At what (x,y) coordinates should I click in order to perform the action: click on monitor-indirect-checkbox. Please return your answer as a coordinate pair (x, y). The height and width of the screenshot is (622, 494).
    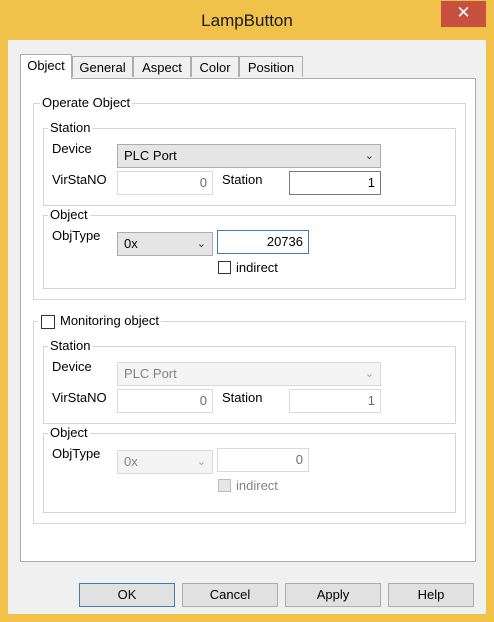
    Looking at the image, I should click on (224, 485).